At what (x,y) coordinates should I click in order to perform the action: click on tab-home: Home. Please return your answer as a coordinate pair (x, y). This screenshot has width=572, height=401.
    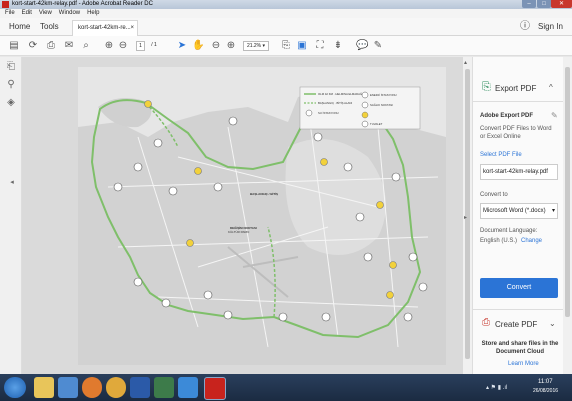
    Looking at the image, I should click on (19, 27).